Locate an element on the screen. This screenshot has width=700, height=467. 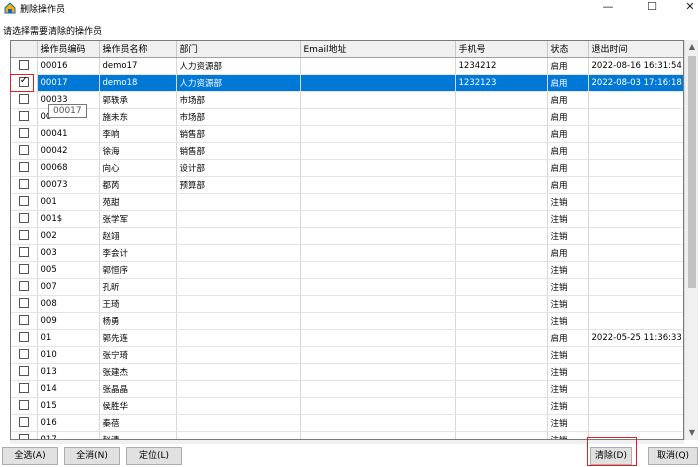
cell-name: 都芮 is located at coordinates (138, 185).